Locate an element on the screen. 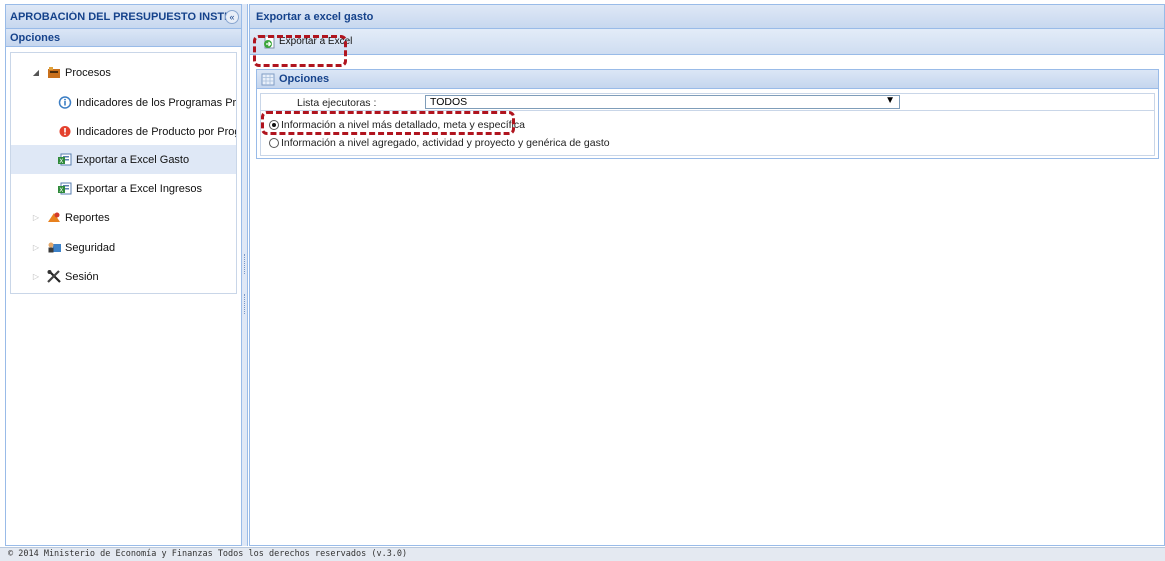  options-fieldset-header: Opciones is located at coordinates (707, 79).